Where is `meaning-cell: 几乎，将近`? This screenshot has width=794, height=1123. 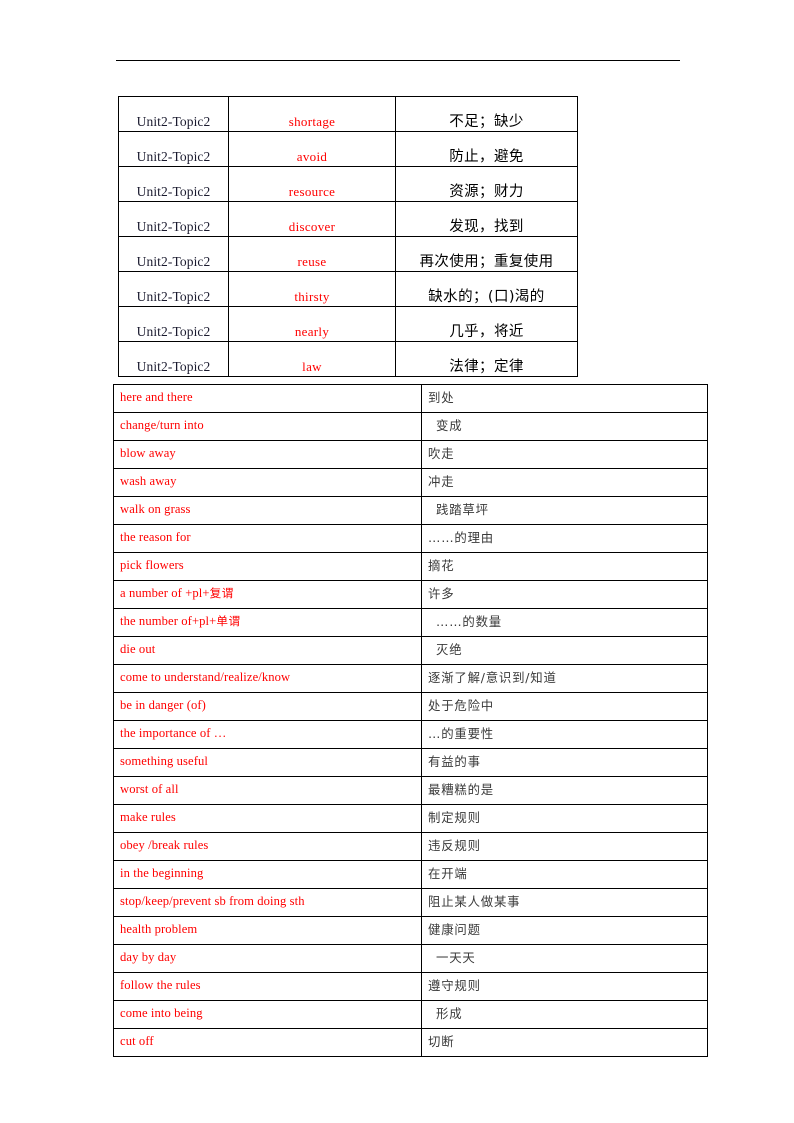 meaning-cell: 几乎，将近 is located at coordinates (486, 324).